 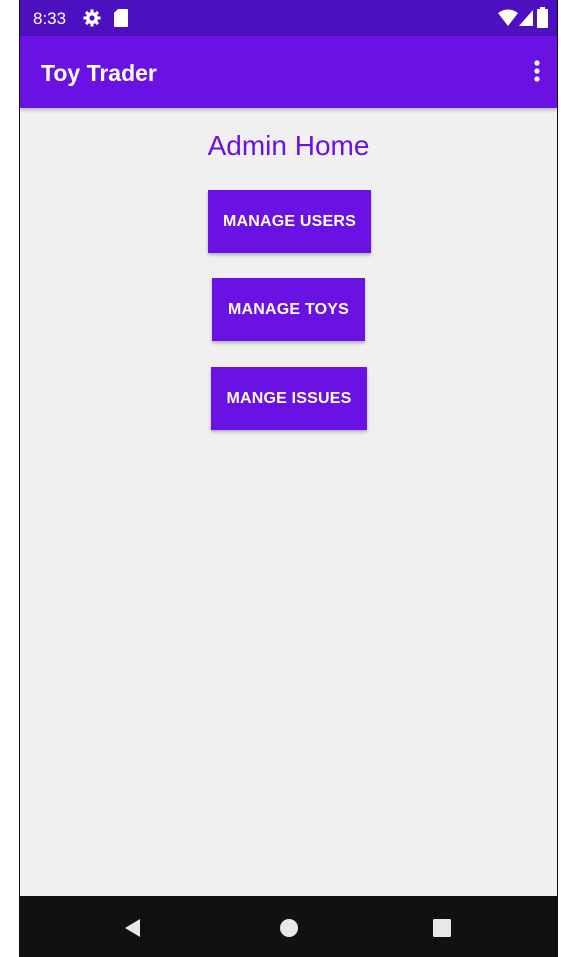 I want to click on cell-signal-icon, so click(x=526, y=20).